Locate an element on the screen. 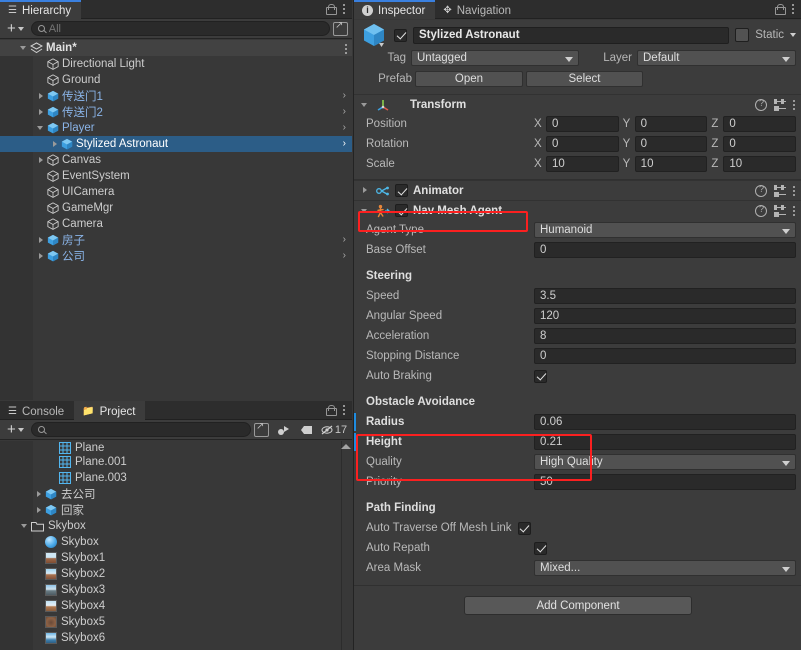  hierarchy-search-field is located at coordinates (186, 28).